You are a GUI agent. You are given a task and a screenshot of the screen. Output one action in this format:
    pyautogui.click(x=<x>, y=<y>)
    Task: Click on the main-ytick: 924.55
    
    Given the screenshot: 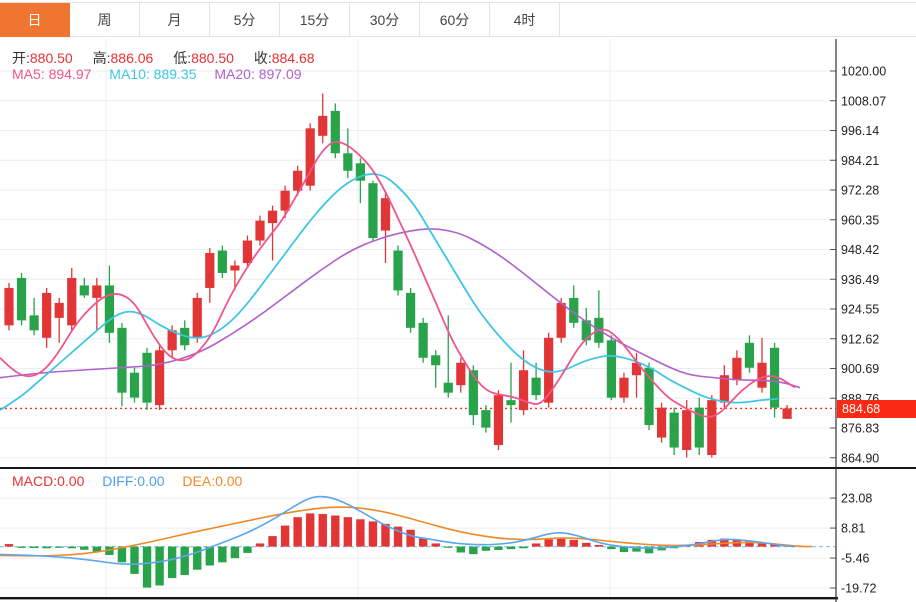 What is the action you would take?
    pyautogui.click(x=860, y=310)
    